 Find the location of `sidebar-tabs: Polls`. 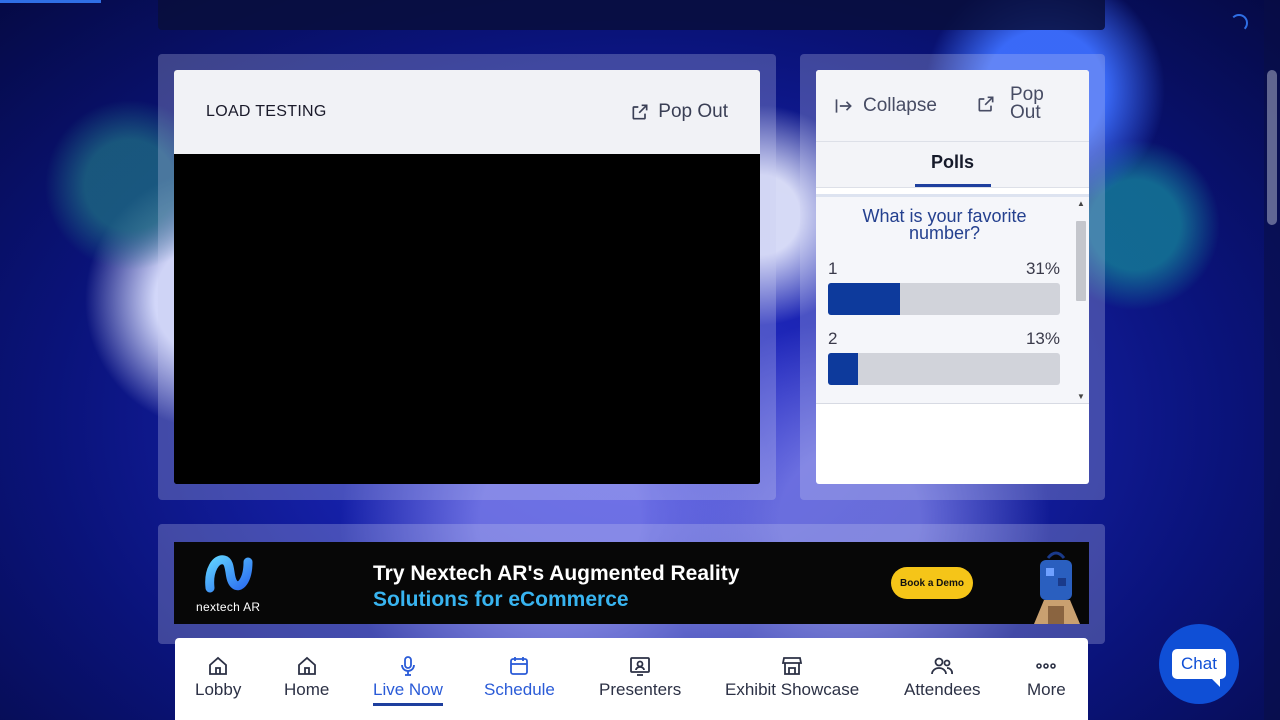

sidebar-tabs: Polls is located at coordinates (952, 165).